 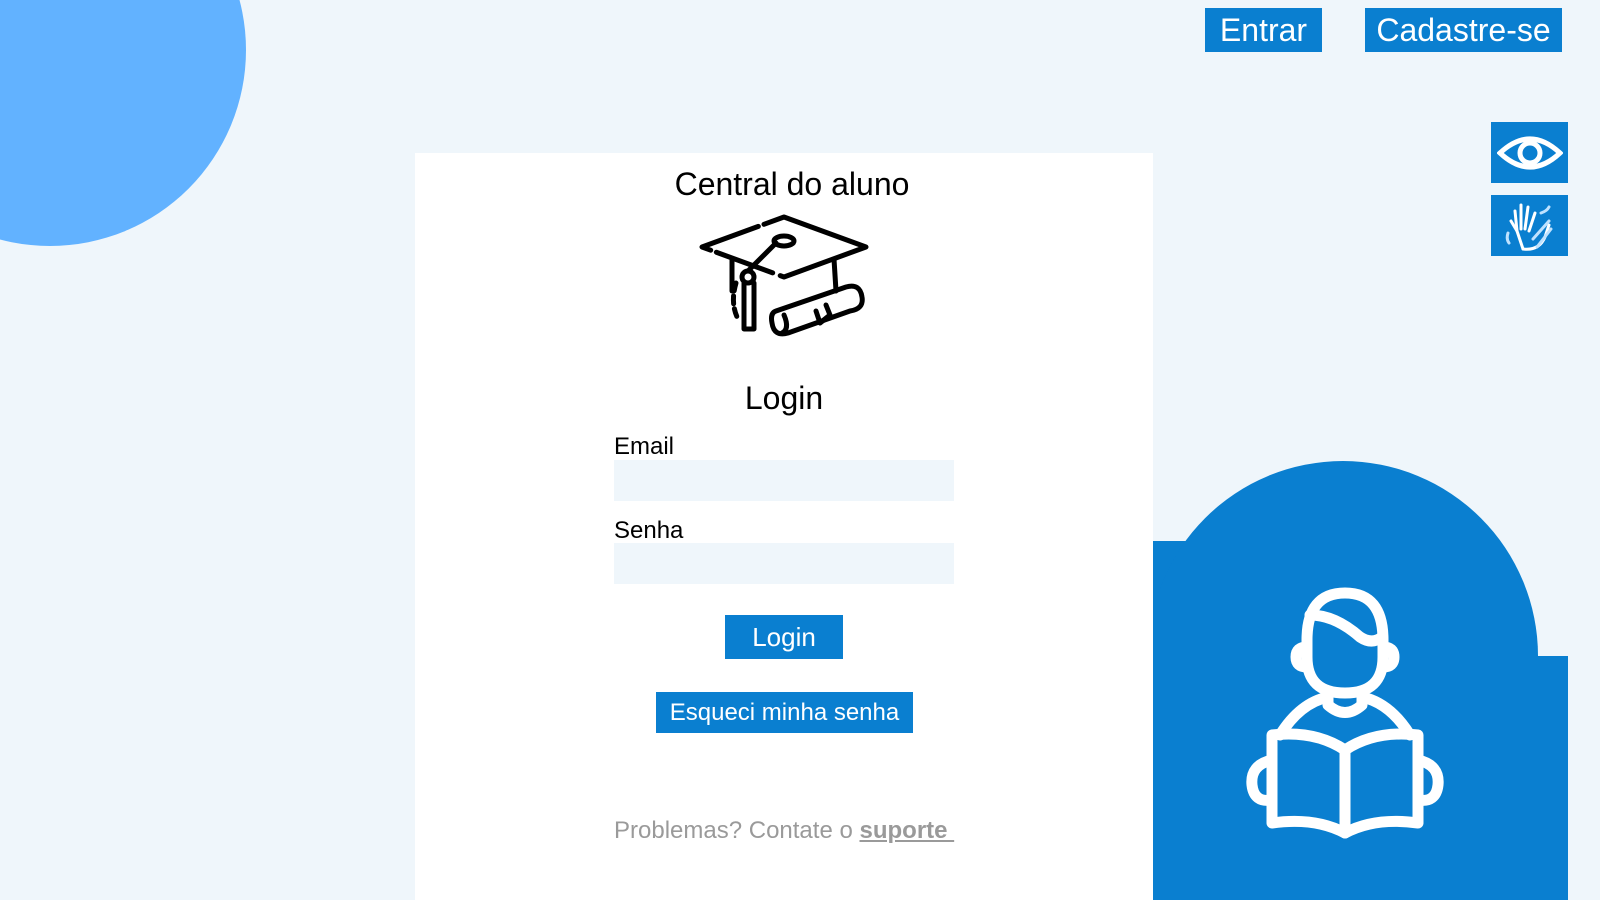 I want to click on visibility-toggle-button, so click(x=1529, y=152).